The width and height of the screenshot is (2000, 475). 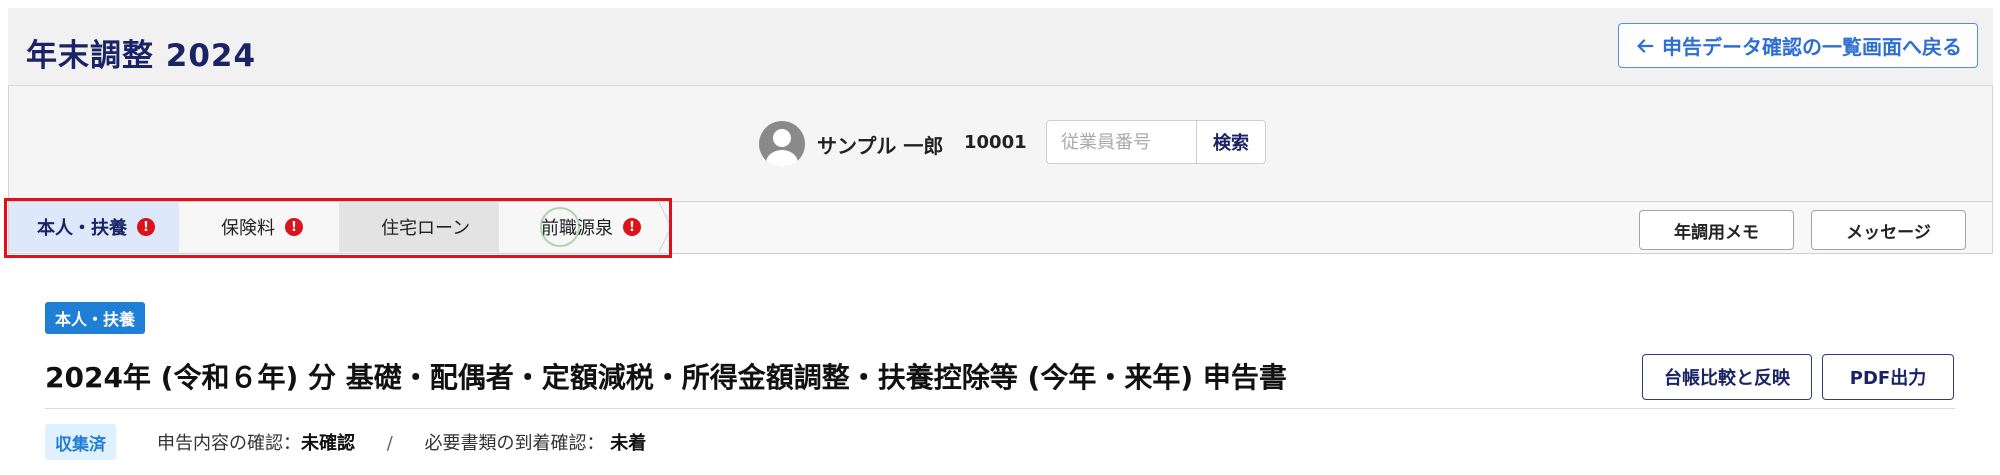 I want to click on user-avatar-icon, so click(x=782, y=144).